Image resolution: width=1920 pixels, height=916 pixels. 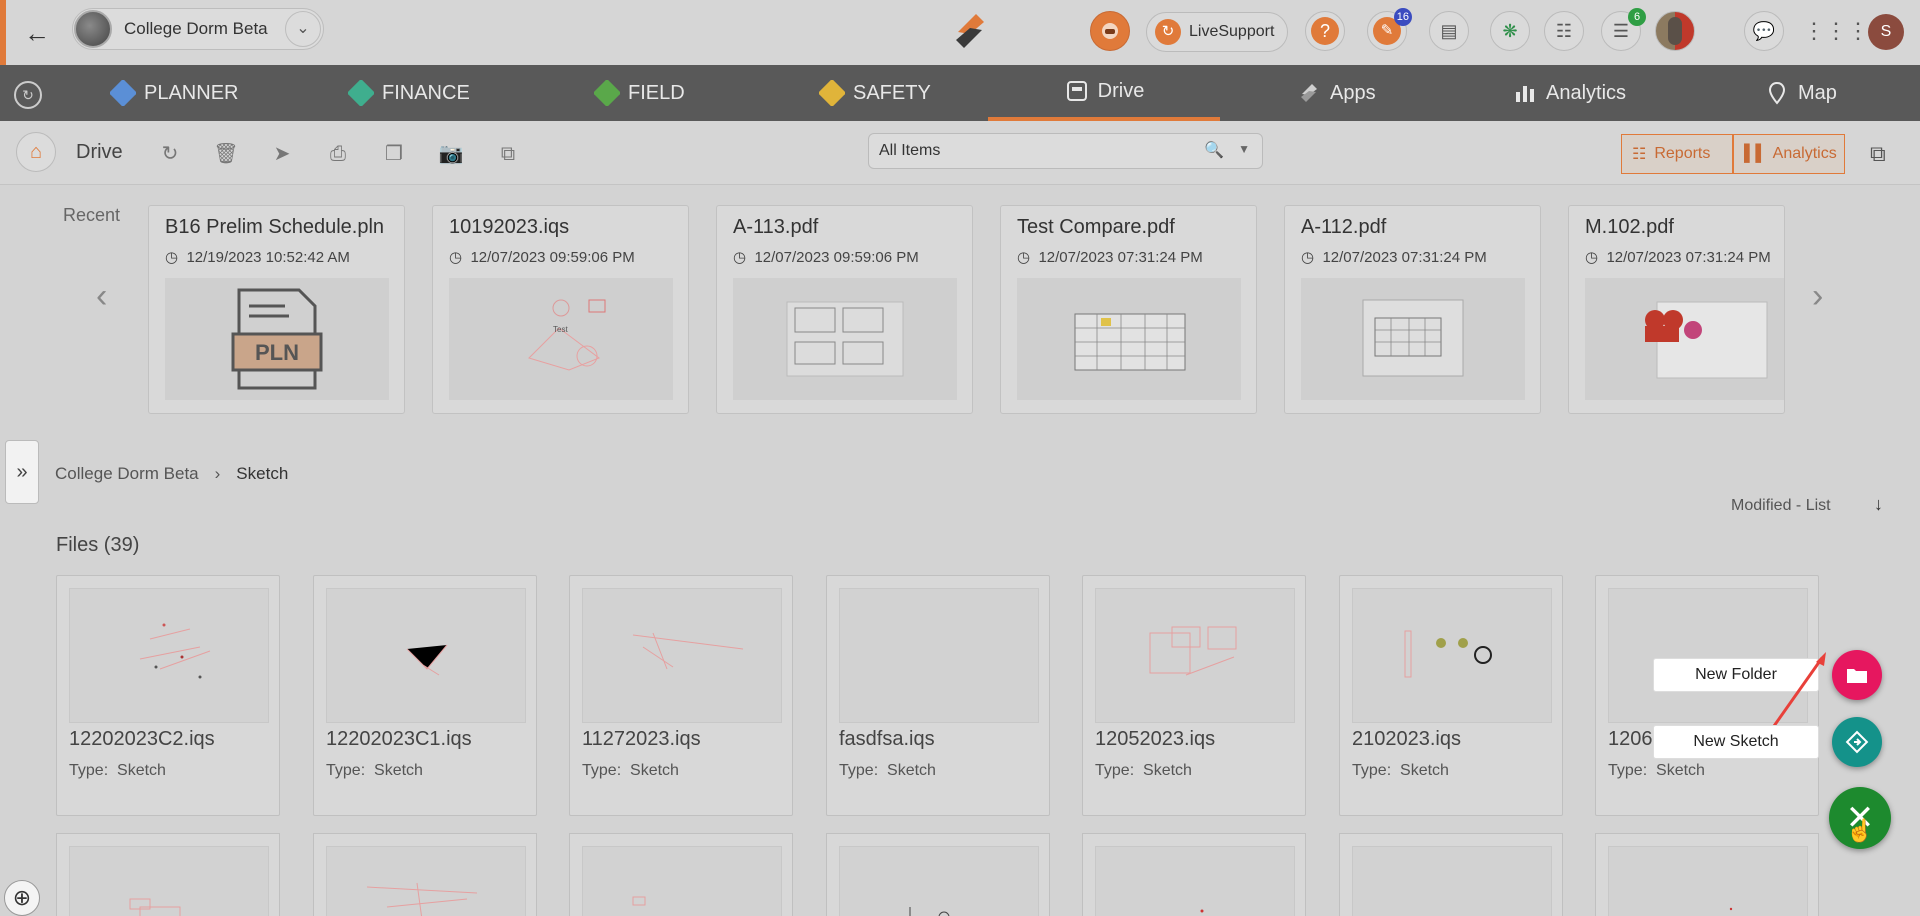 What do you see at coordinates (275, 227) in the screenshot?
I see `recent-title: B16 Prelim Schedule.pln` at bounding box center [275, 227].